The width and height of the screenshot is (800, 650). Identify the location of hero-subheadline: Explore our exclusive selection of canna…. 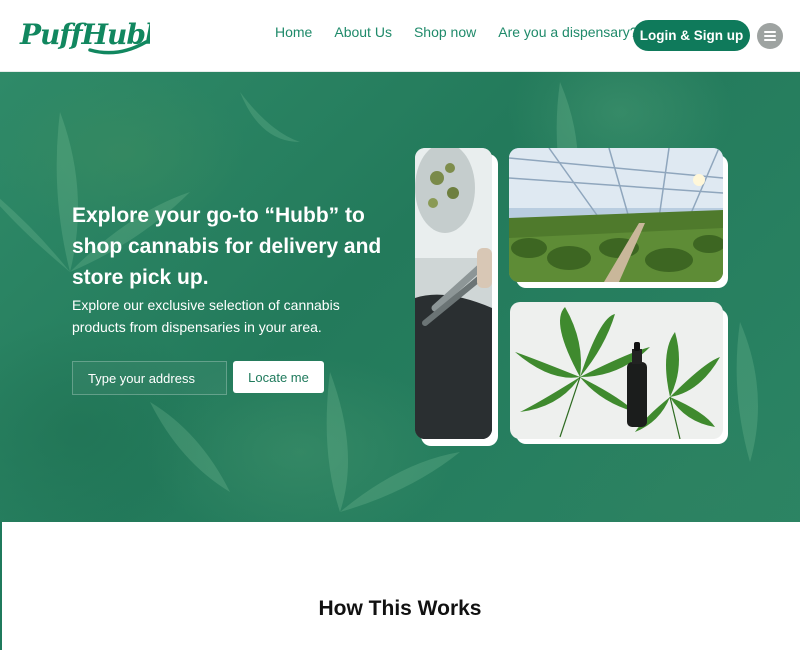
(206, 316).